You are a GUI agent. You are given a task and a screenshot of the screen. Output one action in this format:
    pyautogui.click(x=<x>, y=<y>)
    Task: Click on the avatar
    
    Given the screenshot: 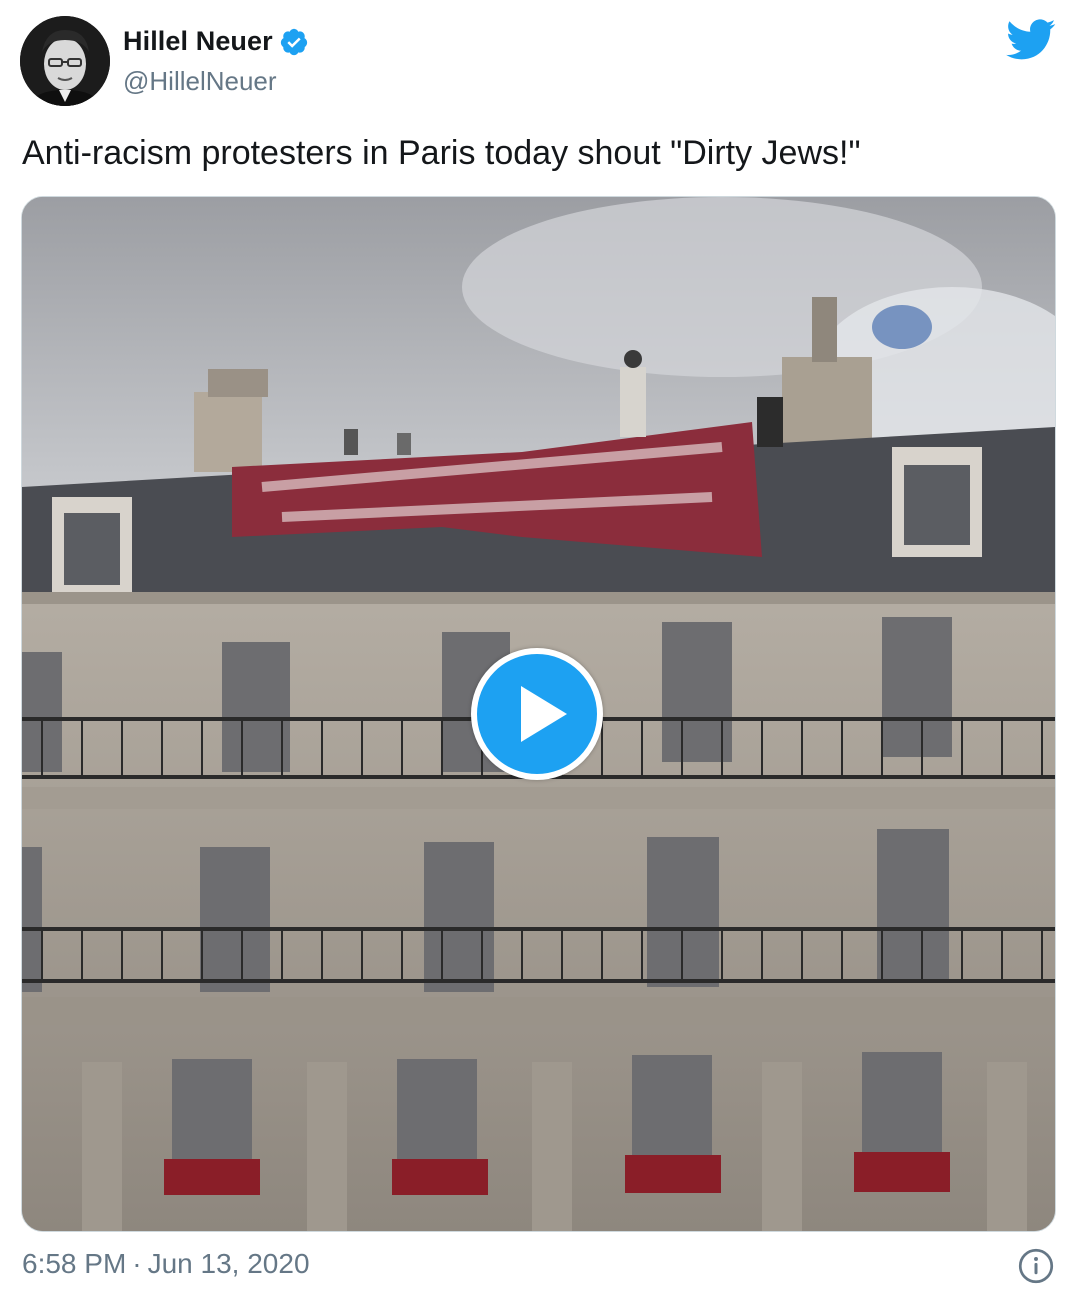 What is the action you would take?
    pyautogui.click(x=65, y=61)
    